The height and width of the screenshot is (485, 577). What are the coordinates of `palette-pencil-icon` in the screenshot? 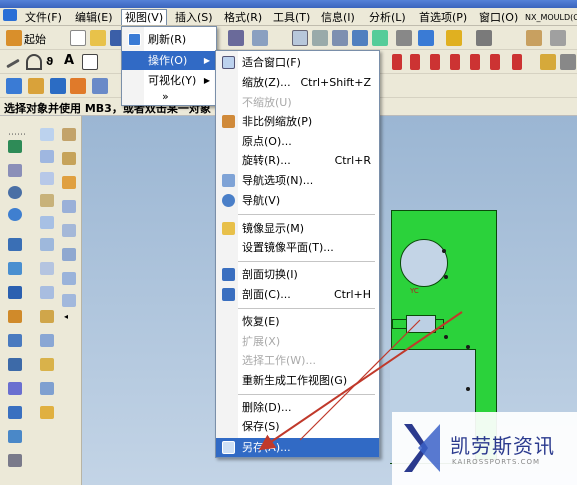 It's located at (47, 200).